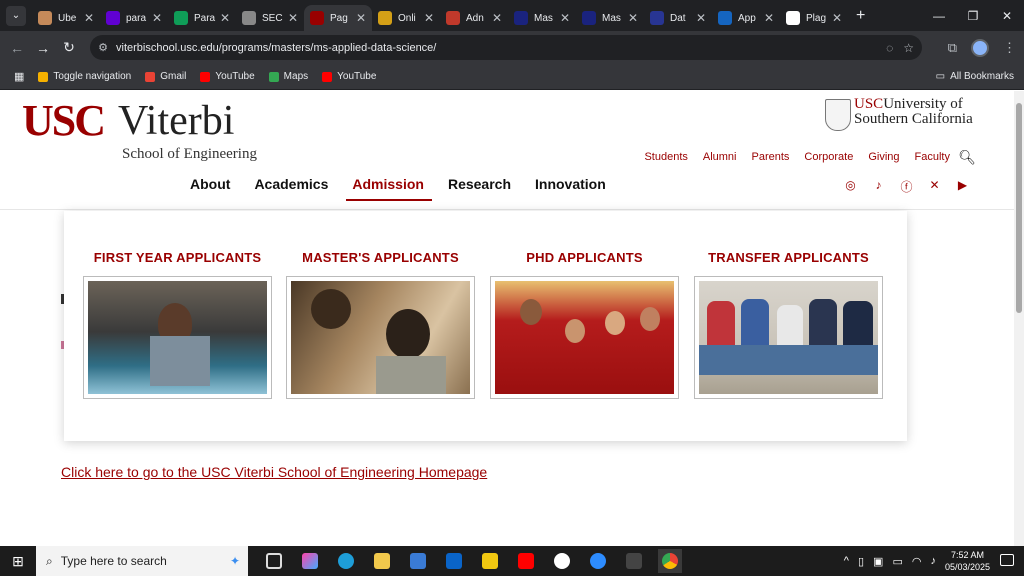 This screenshot has width=1024, height=576. What do you see at coordinates (338, 18) in the screenshot?
I see `browser-tab: Pag ✕` at bounding box center [338, 18].